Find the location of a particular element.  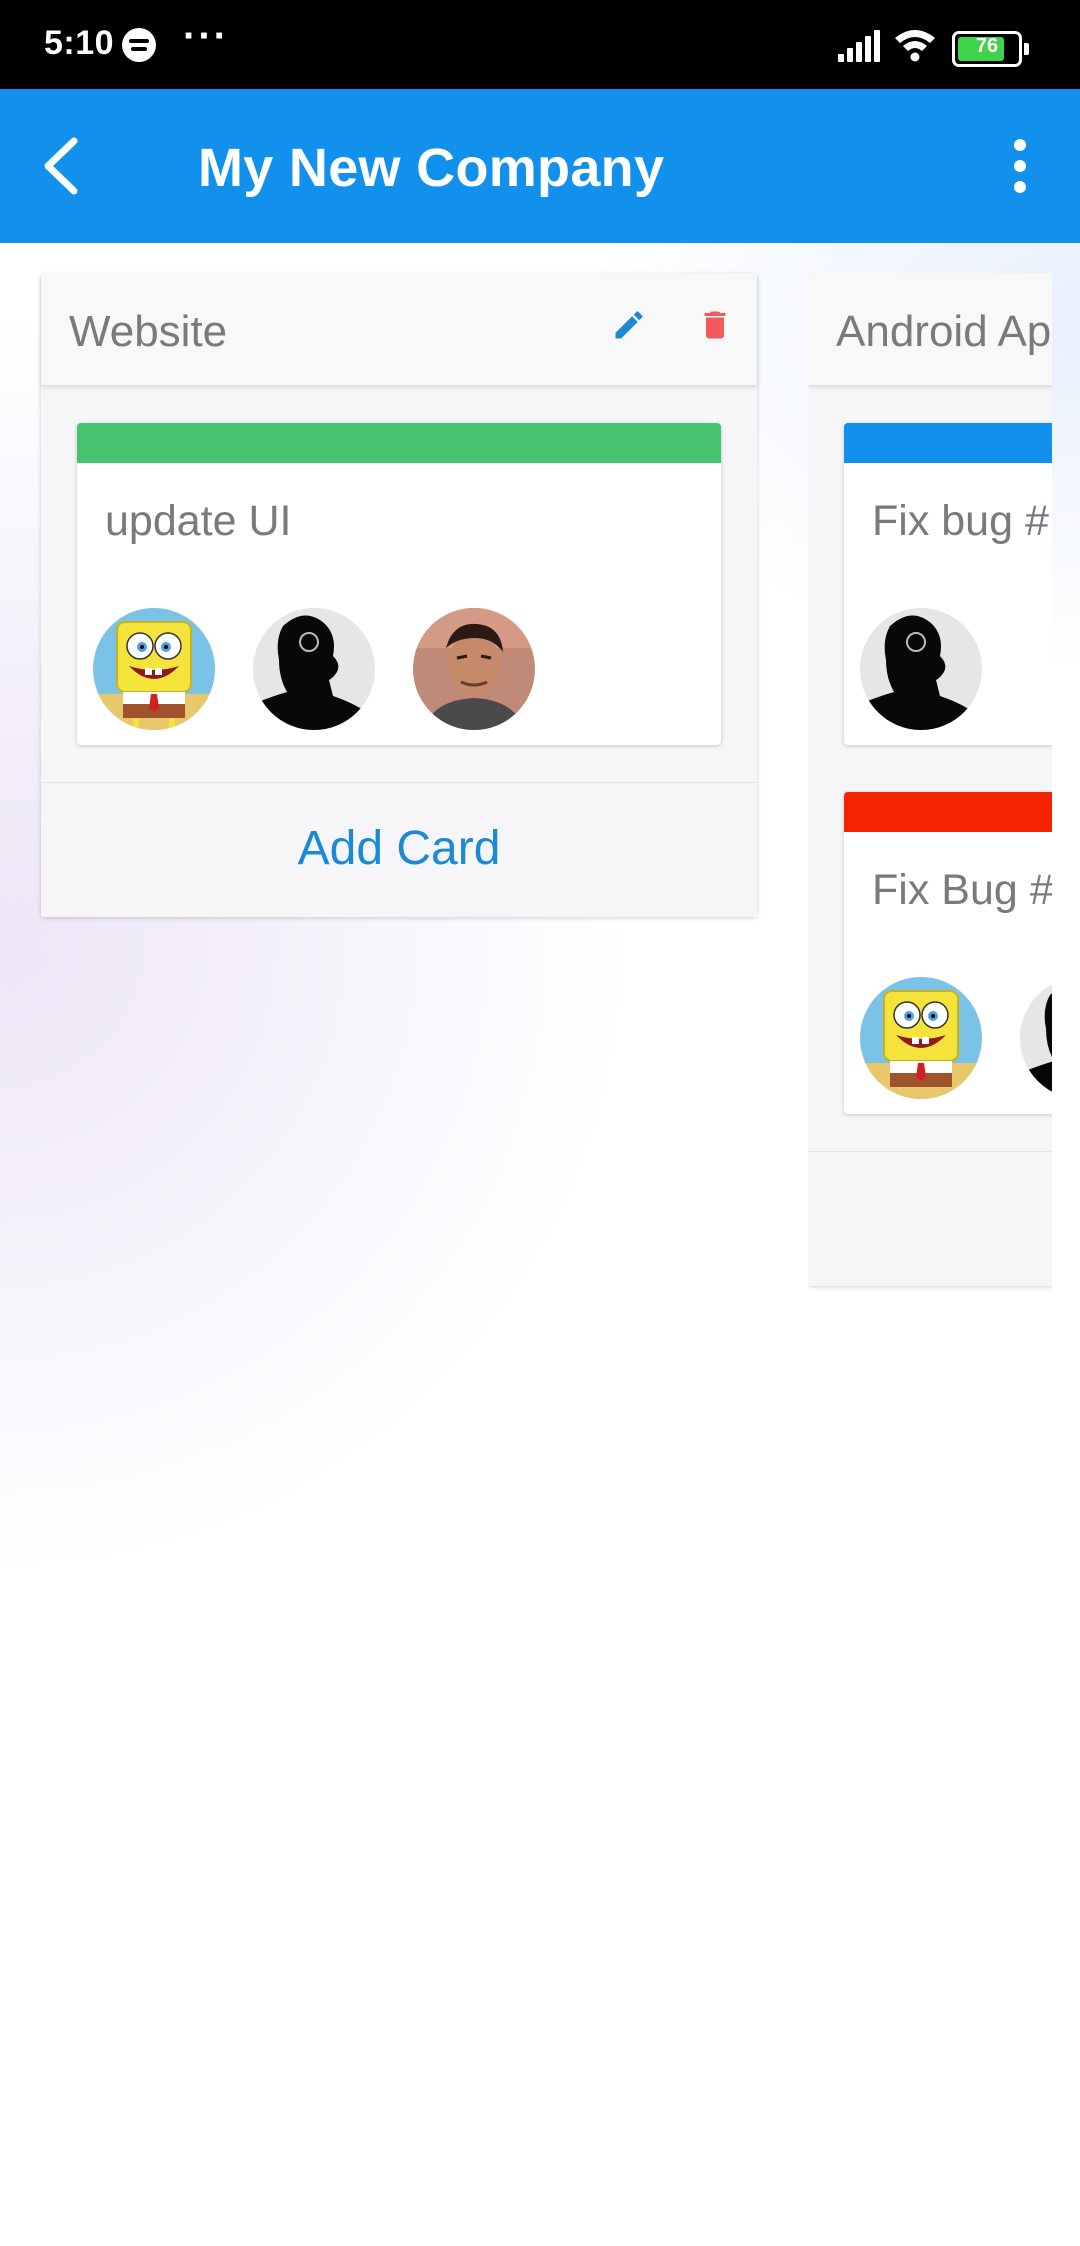

status-time: 5:10 is located at coordinates (79, 43).